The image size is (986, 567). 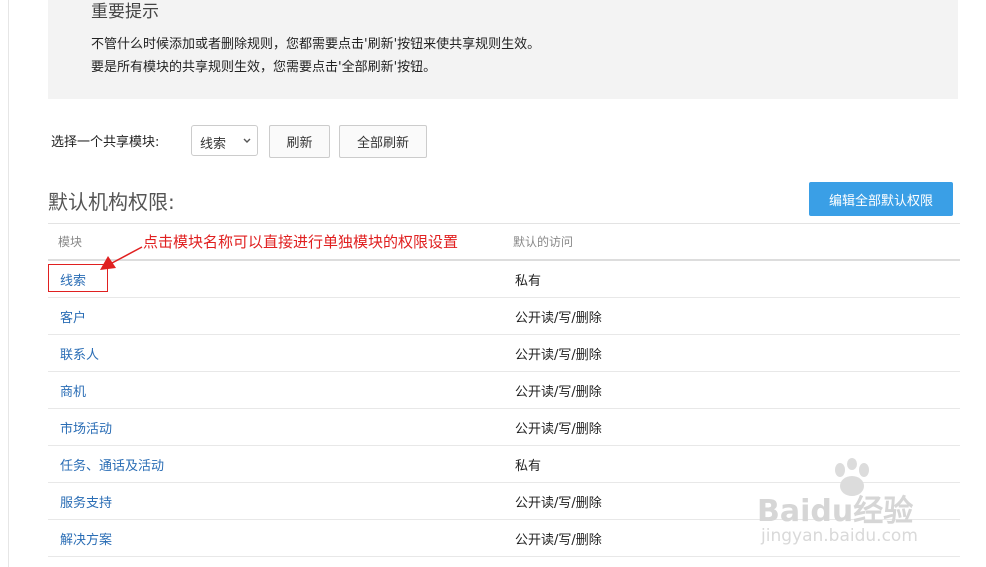 I want to click on watermark-text: Baidu经验, so click(x=835, y=511).